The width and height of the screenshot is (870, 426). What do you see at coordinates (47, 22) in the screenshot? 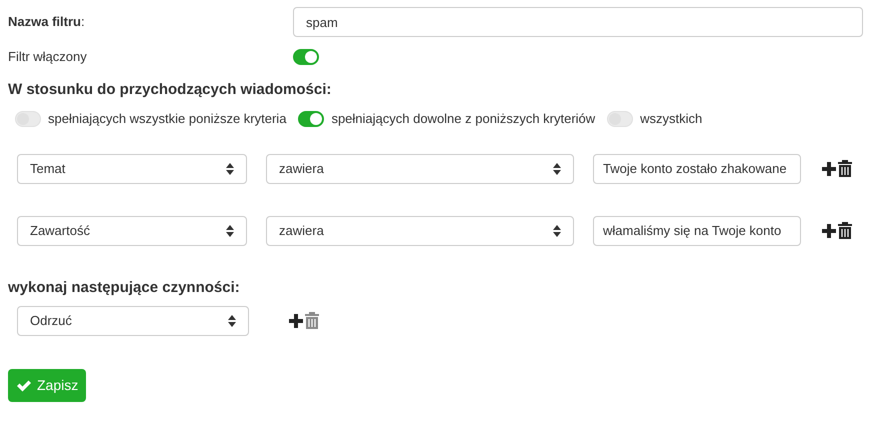
I see `field-label: Nazwa filtru:` at bounding box center [47, 22].